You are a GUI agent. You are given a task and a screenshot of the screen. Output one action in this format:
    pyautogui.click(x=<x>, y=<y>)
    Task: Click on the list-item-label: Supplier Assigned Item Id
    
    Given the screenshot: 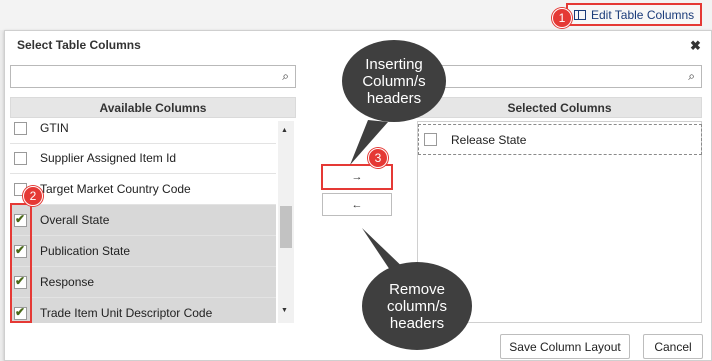 What is the action you would take?
    pyautogui.click(x=108, y=158)
    